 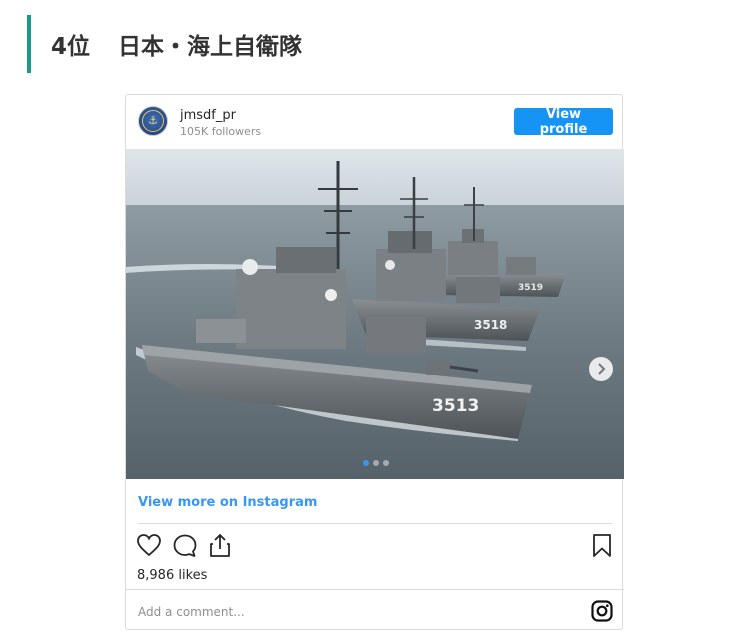 I want to click on save-button, so click(x=602, y=548).